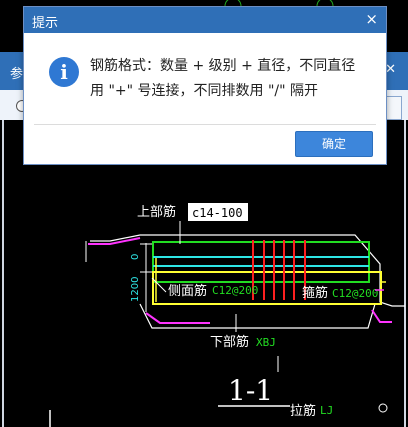  Describe the element at coordinates (135, 257) in the screenshot. I see `dim-top-label: 0` at that location.